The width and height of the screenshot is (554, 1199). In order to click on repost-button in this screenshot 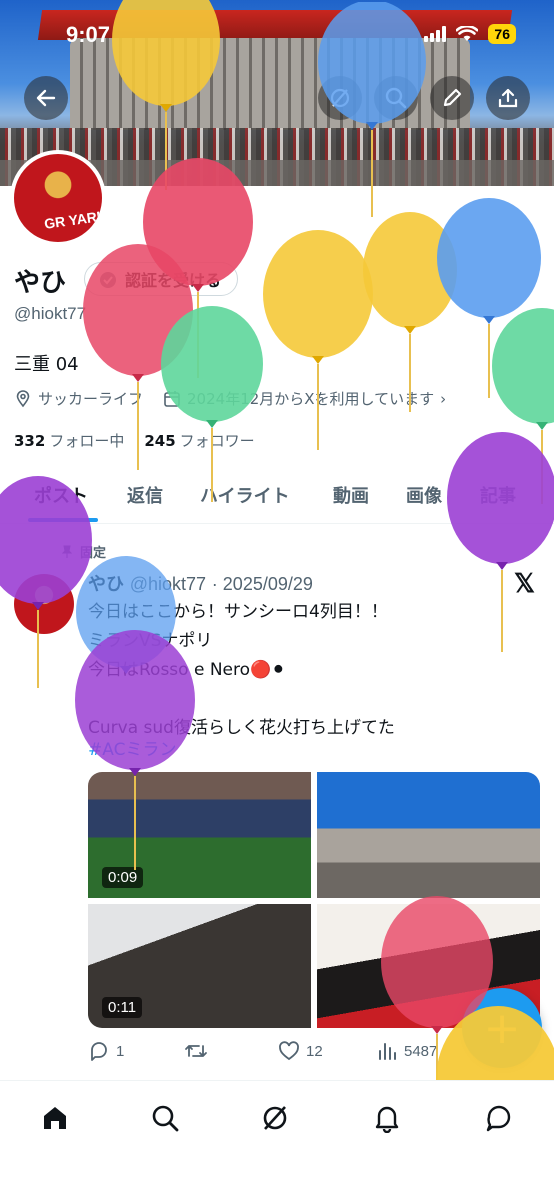, I will do `click(196, 1051)`.